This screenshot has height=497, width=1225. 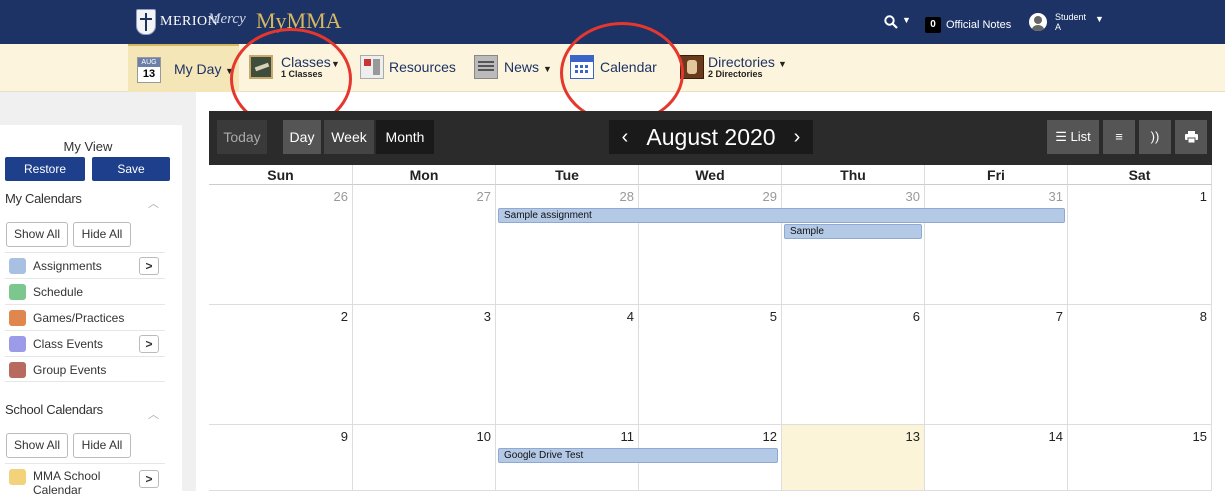 I want to click on calendar-item-label: Assignments, so click(x=67, y=266).